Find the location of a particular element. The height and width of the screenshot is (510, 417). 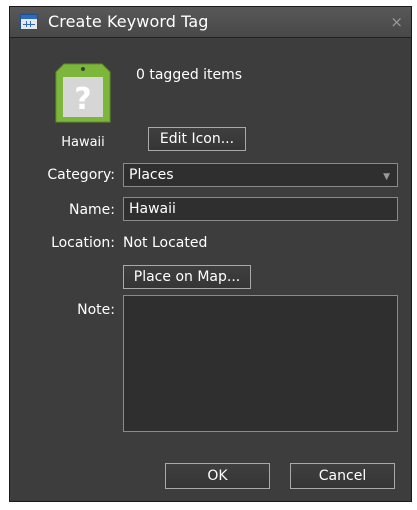

category-label: Category: is located at coordinates (81, 175).